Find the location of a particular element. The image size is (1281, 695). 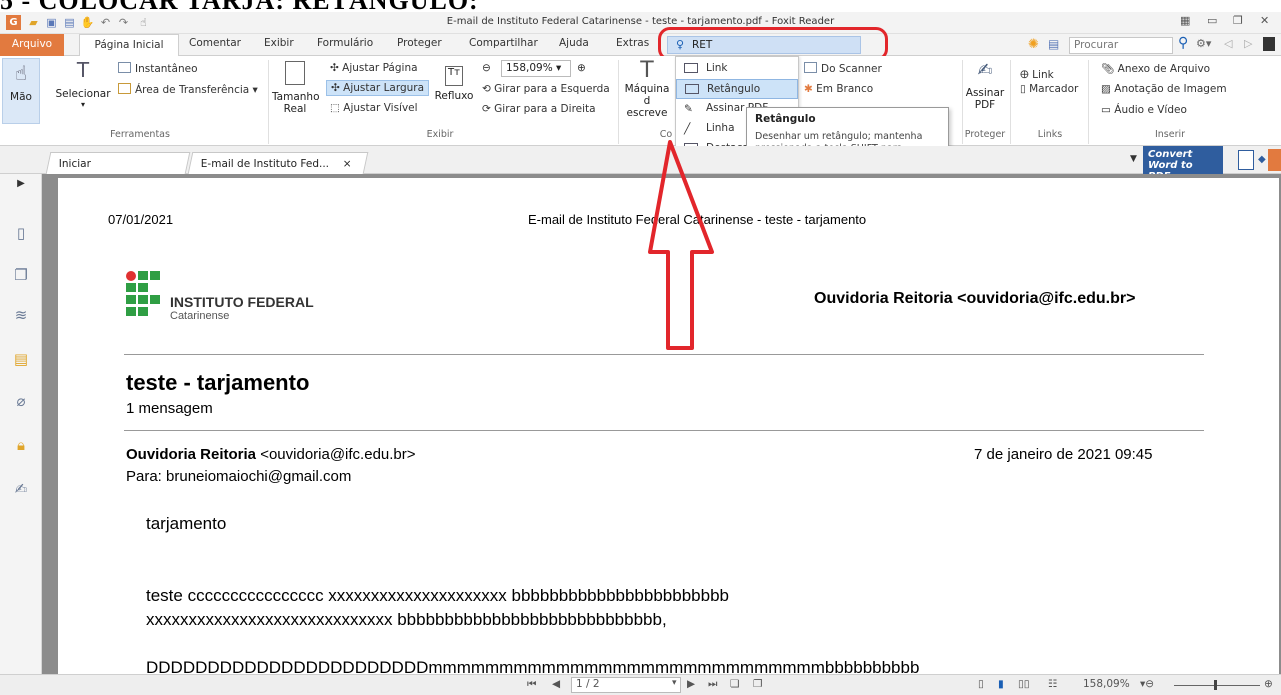

selecionar-button: T Selecionar ▾ is located at coordinates (83, 91).